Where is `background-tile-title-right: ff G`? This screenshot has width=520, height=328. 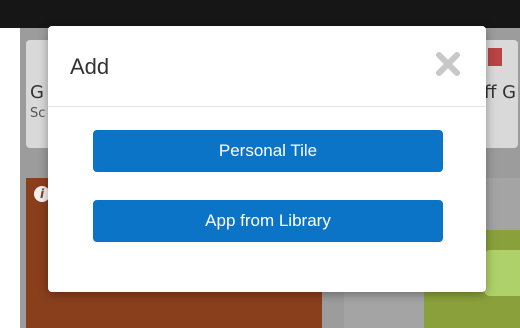 background-tile-title-right: ff G is located at coordinates (500, 92).